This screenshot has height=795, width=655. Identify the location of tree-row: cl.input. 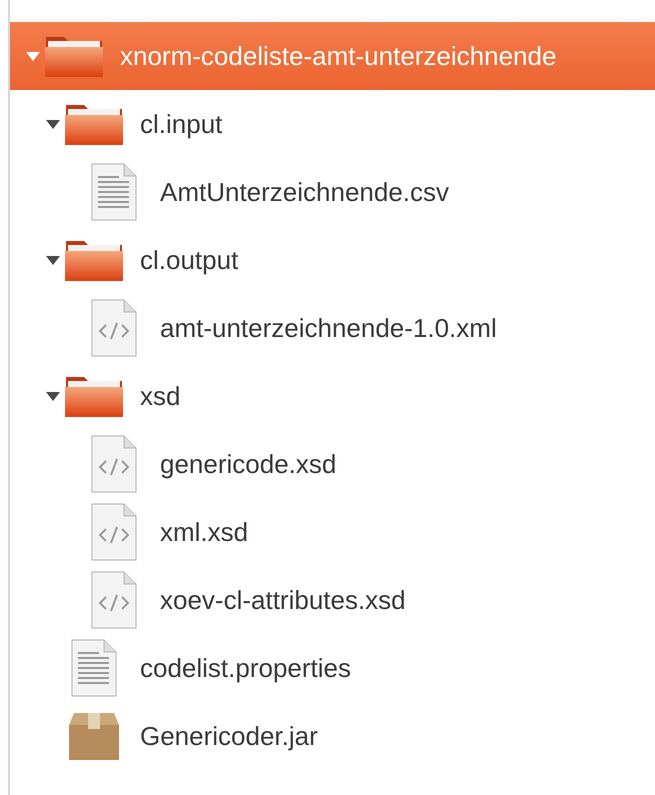
(332, 124).